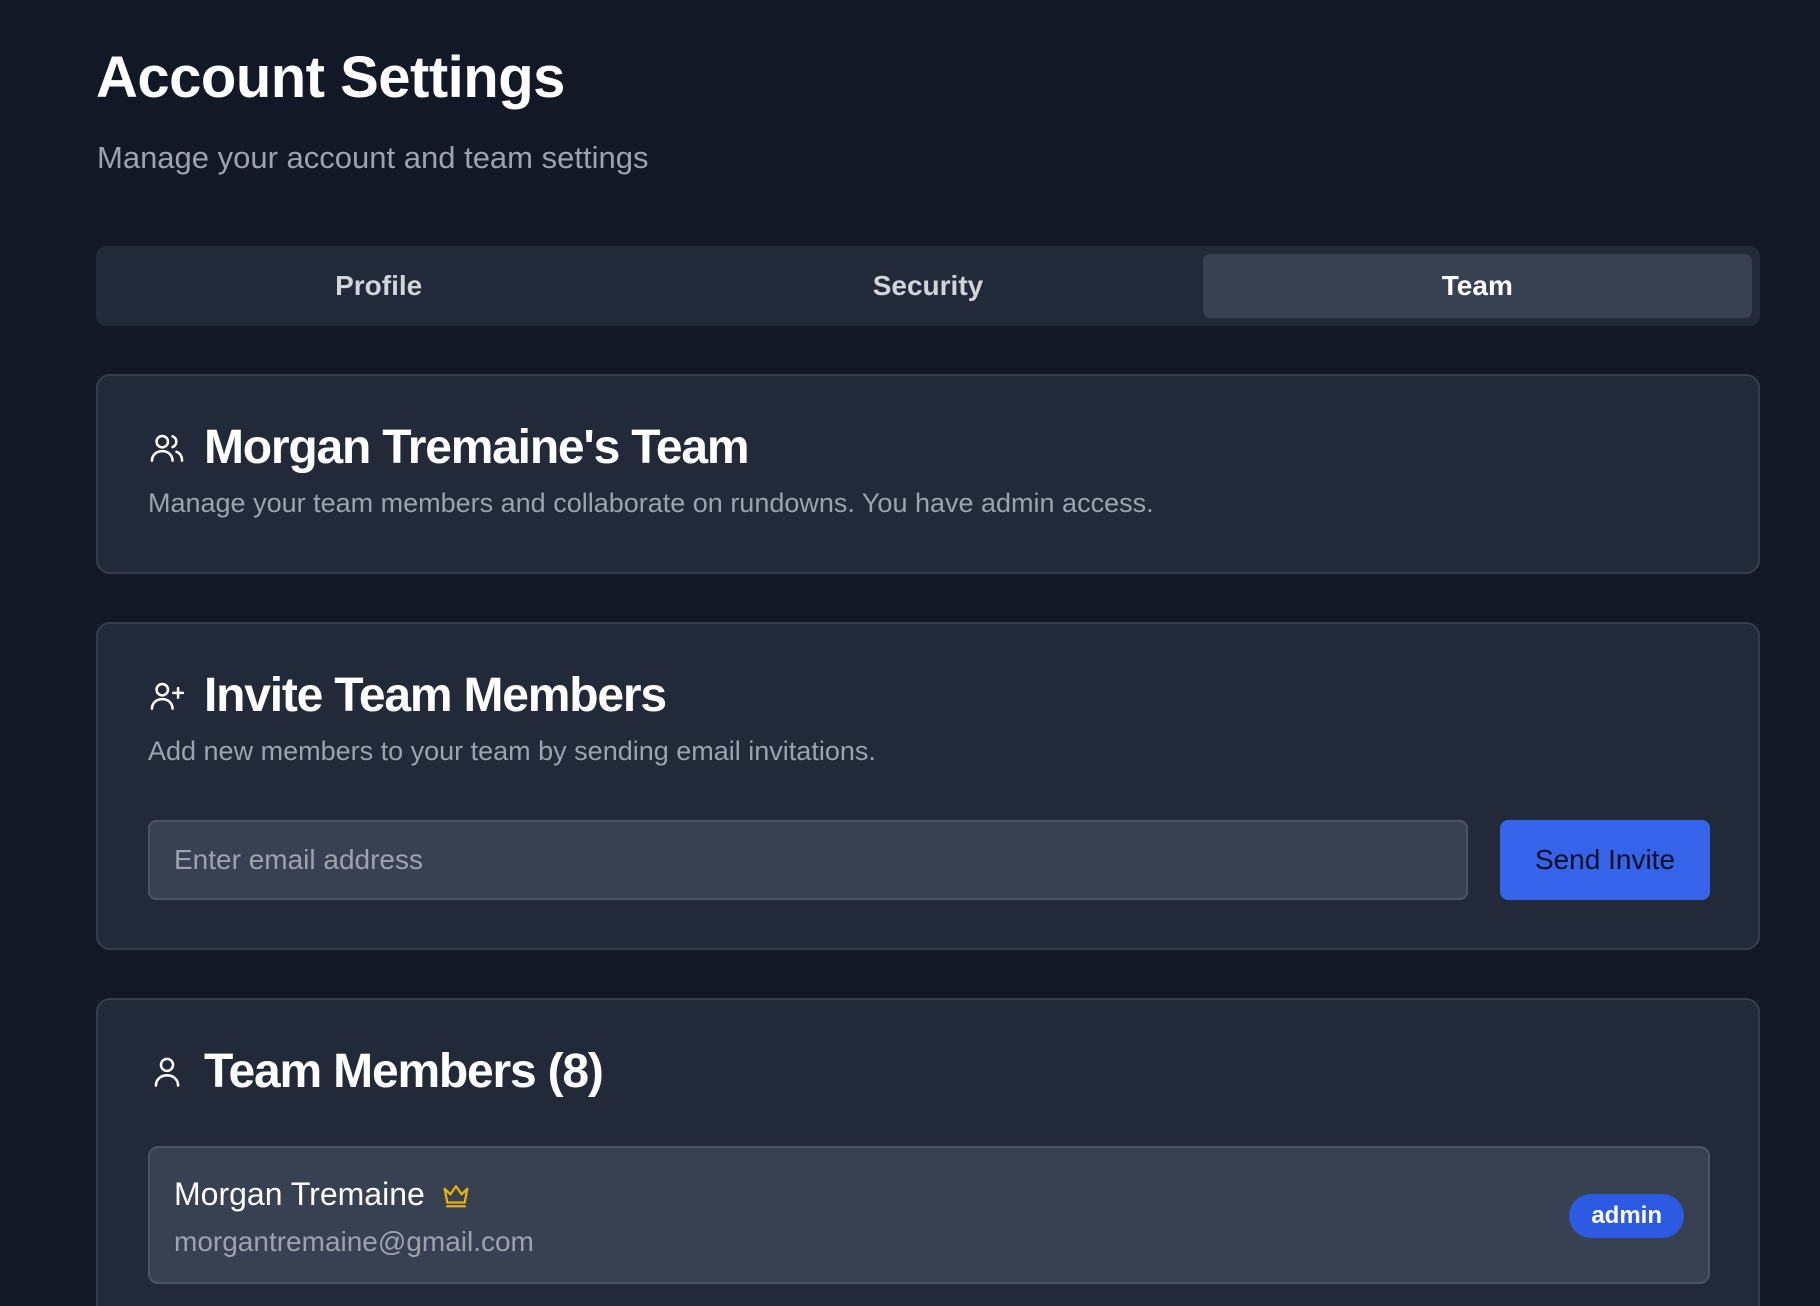 This screenshot has height=1306, width=1820. I want to click on invite-heading: Invite Team Members, so click(435, 695).